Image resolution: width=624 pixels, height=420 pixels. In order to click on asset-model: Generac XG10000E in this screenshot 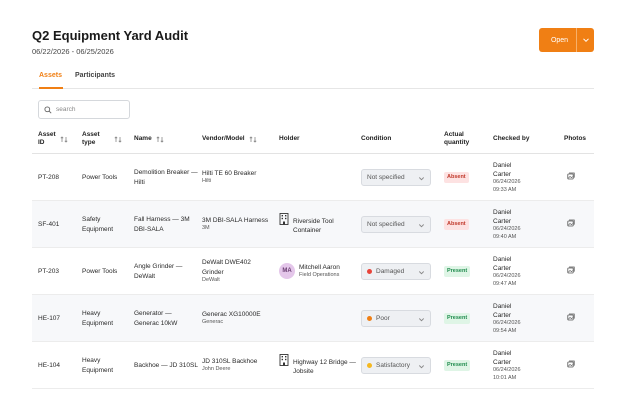, I will do `click(231, 314)`.